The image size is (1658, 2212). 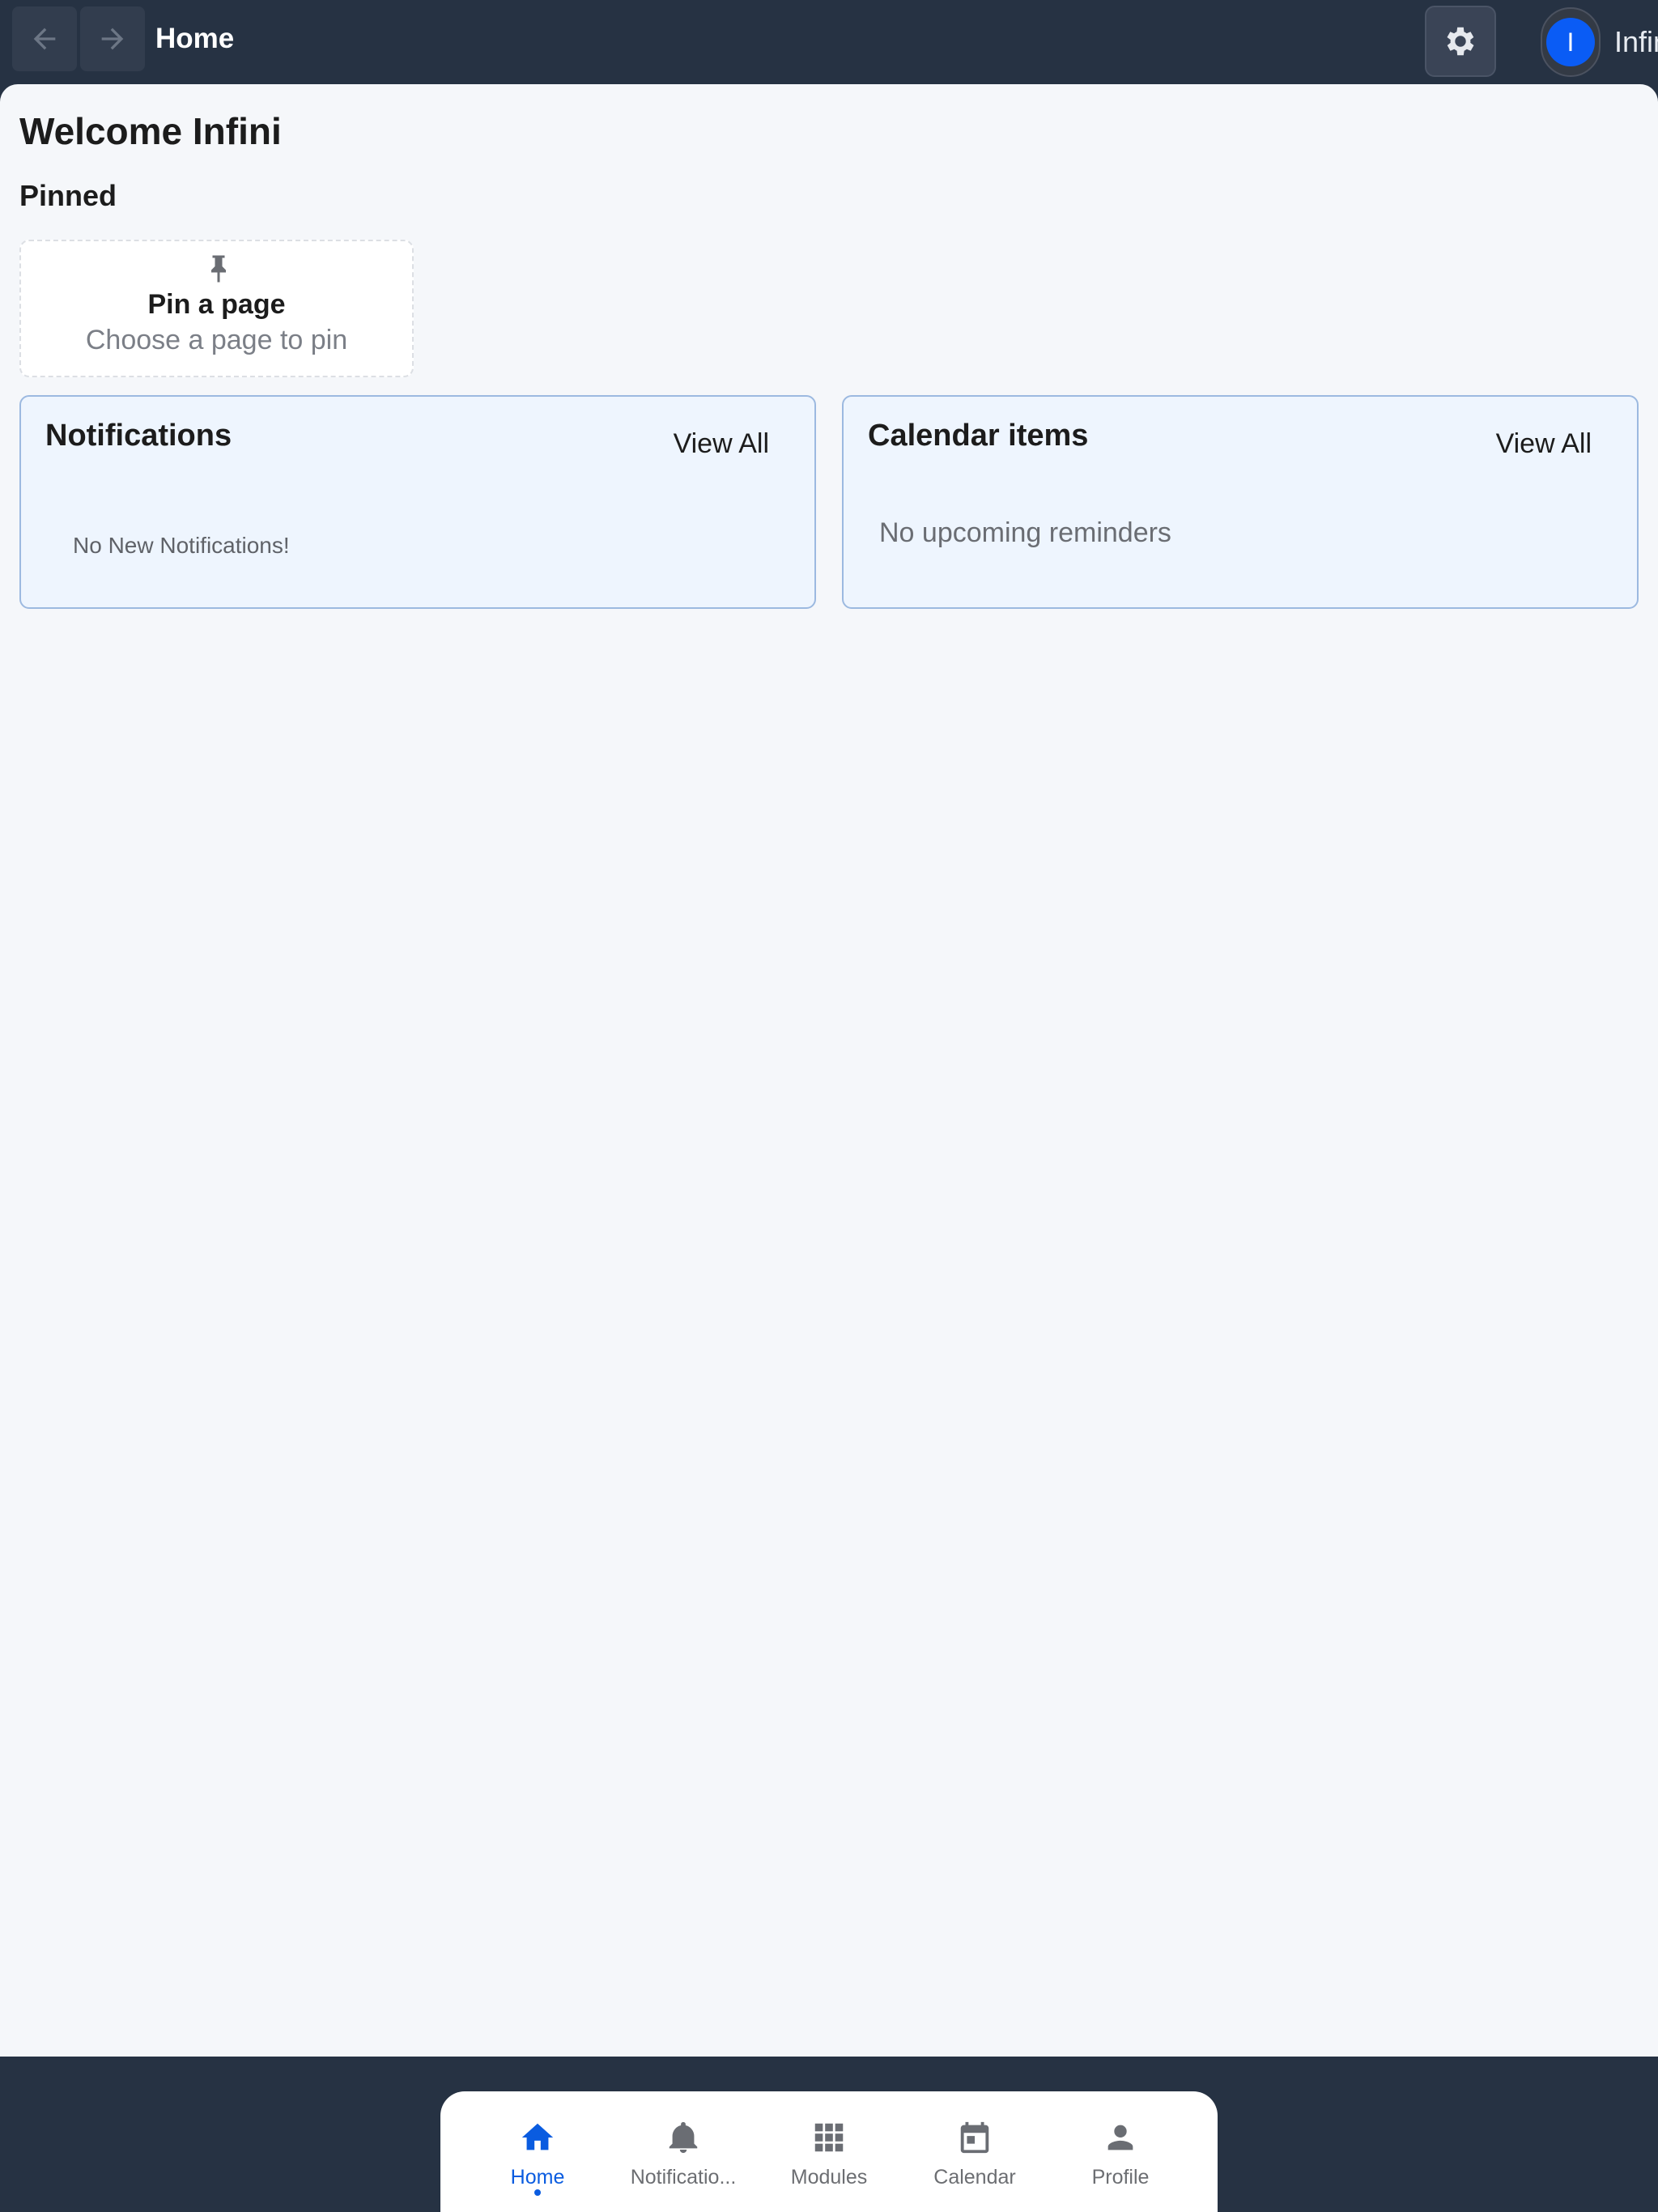 What do you see at coordinates (974, 2178) in the screenshot?
I see `tab-calendar-label: Calendar` at bounding box center [974, 2178].